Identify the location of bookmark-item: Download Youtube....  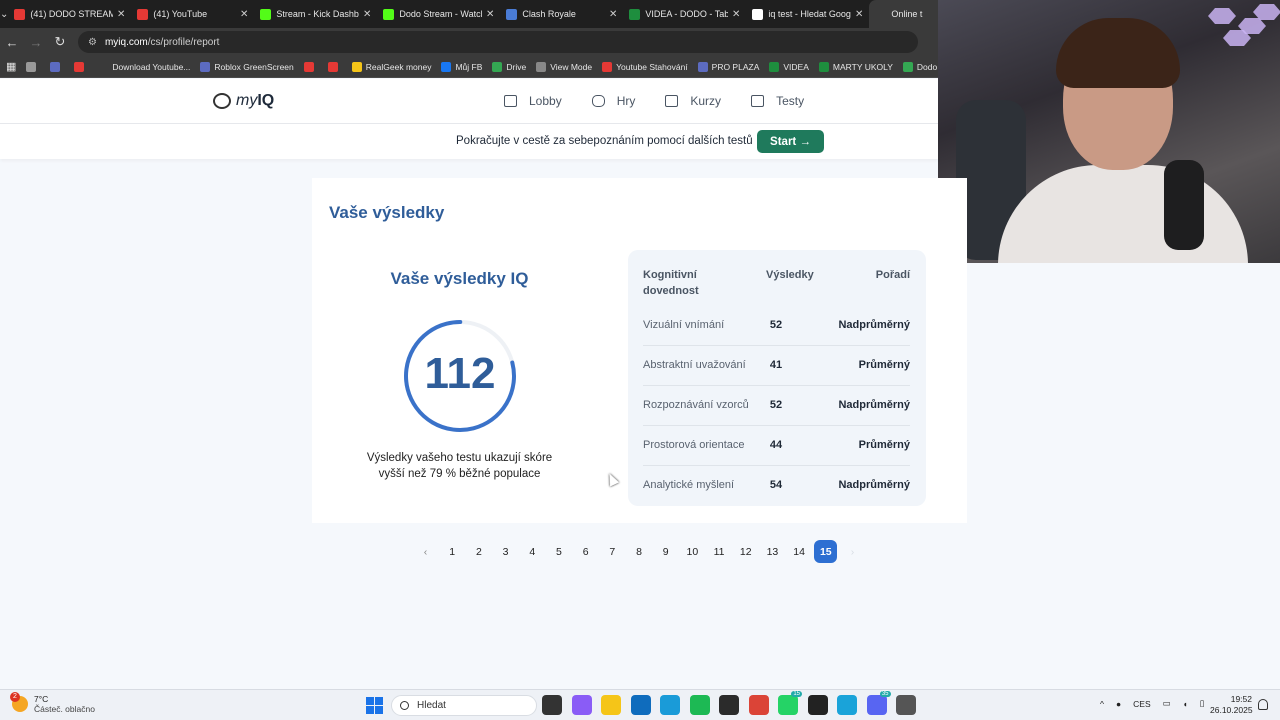
(144, 66).